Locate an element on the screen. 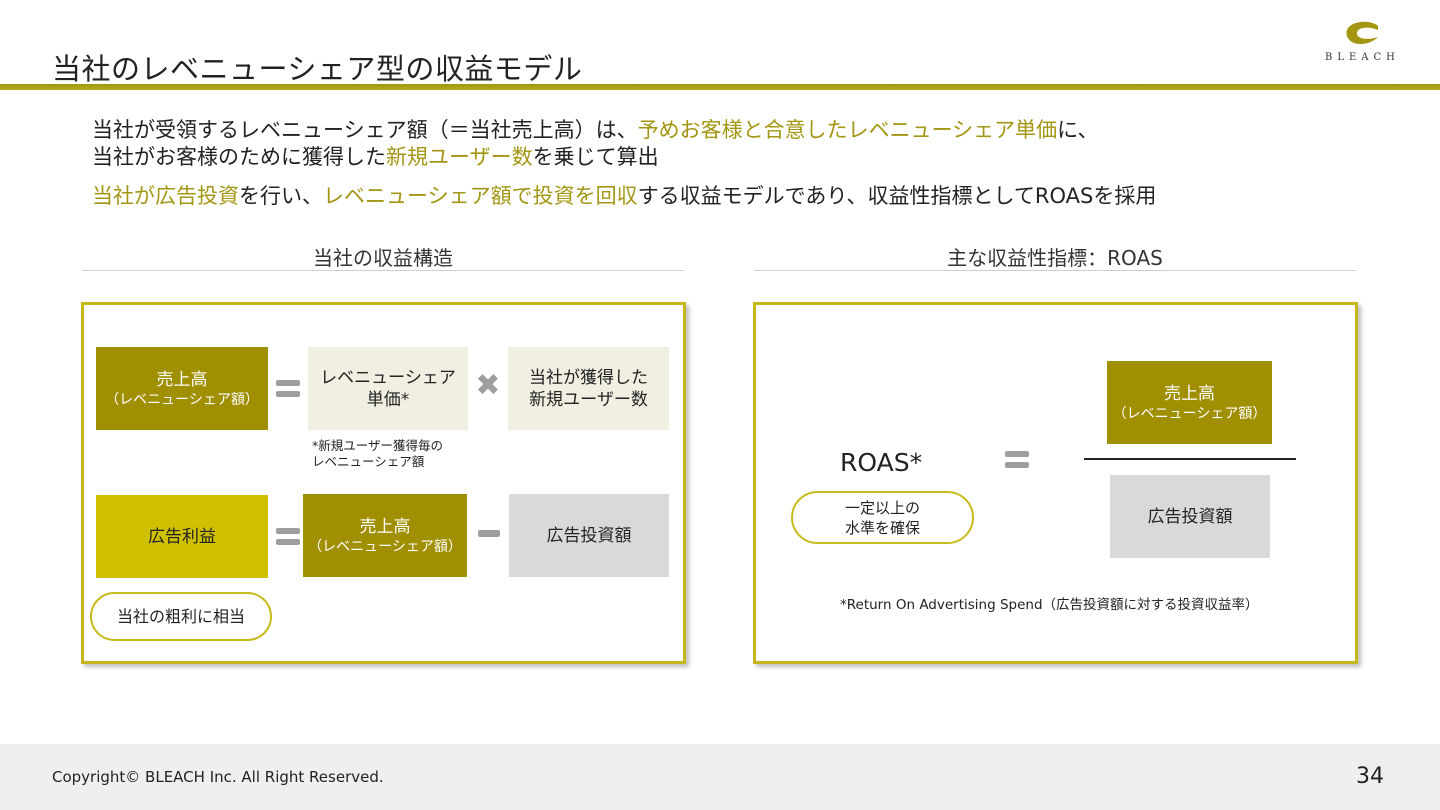 This screenshot has width=1440, height=810. unit-label-1: レベニューシェア is located at coordinates (388, 377).